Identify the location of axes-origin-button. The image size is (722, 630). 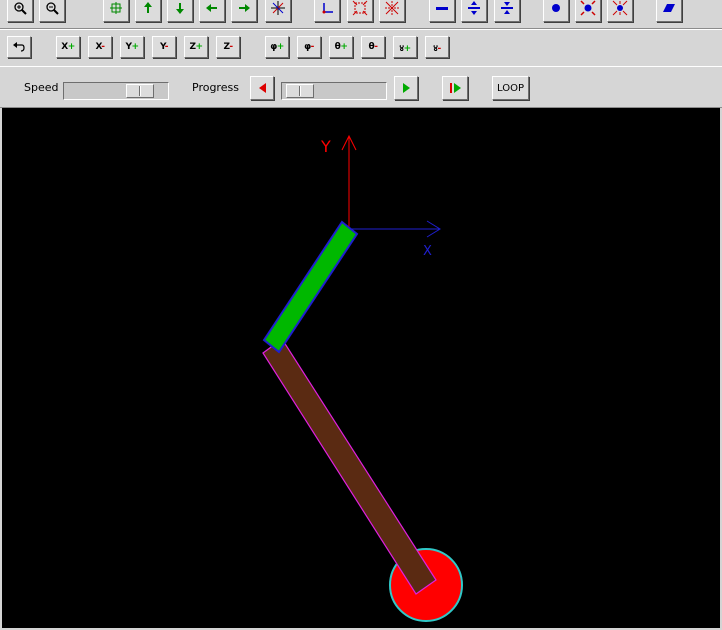
(278, 11).